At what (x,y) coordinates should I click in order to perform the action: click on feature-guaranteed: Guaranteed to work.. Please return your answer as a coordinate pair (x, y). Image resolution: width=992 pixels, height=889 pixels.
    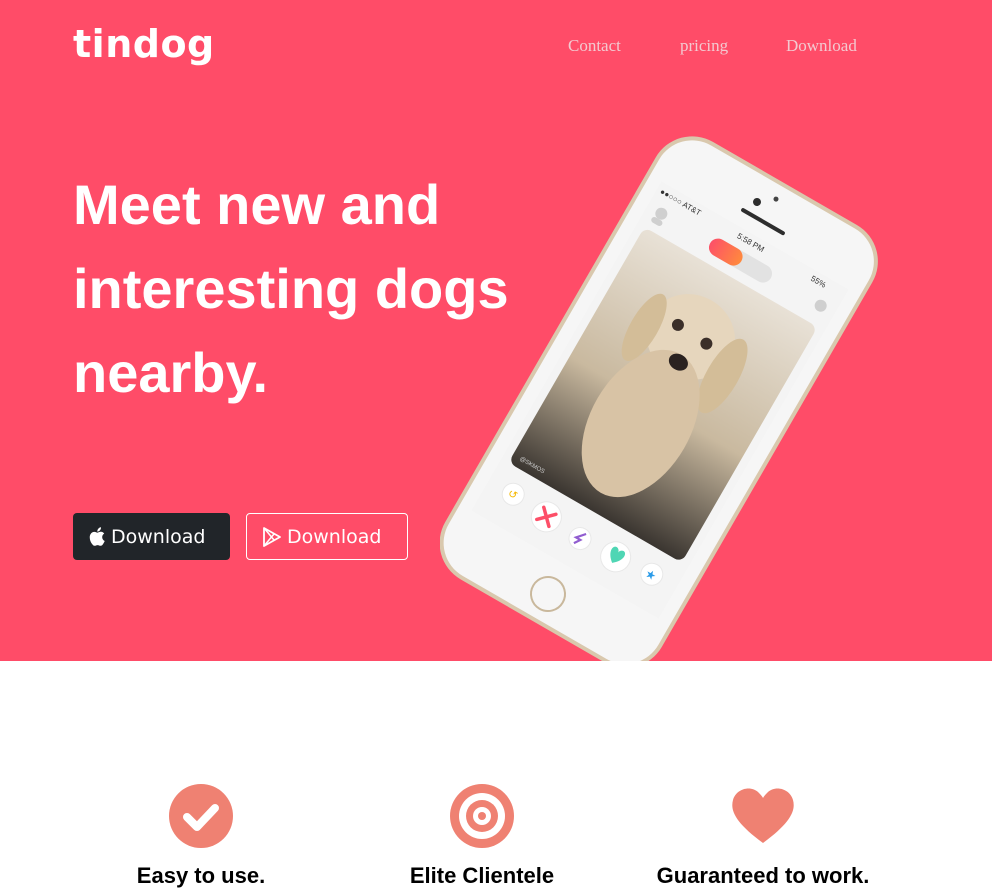
    Looking at the image, I should click on (763, 836).